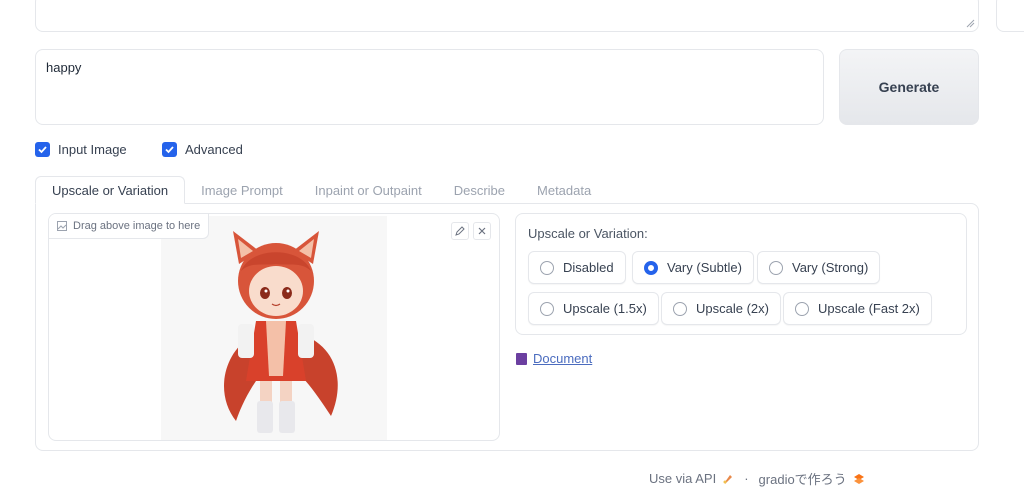 This screenshot has width=1024, height=494. I want to click on advanced-checkbox: Advanced, so click(202, 149).